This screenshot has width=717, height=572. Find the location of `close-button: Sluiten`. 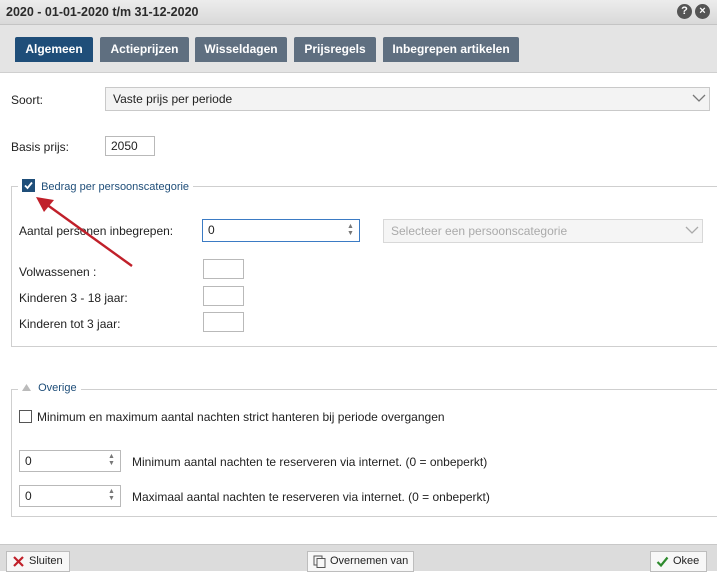

close-button: Sluiten is located at coordinates (38, 561).